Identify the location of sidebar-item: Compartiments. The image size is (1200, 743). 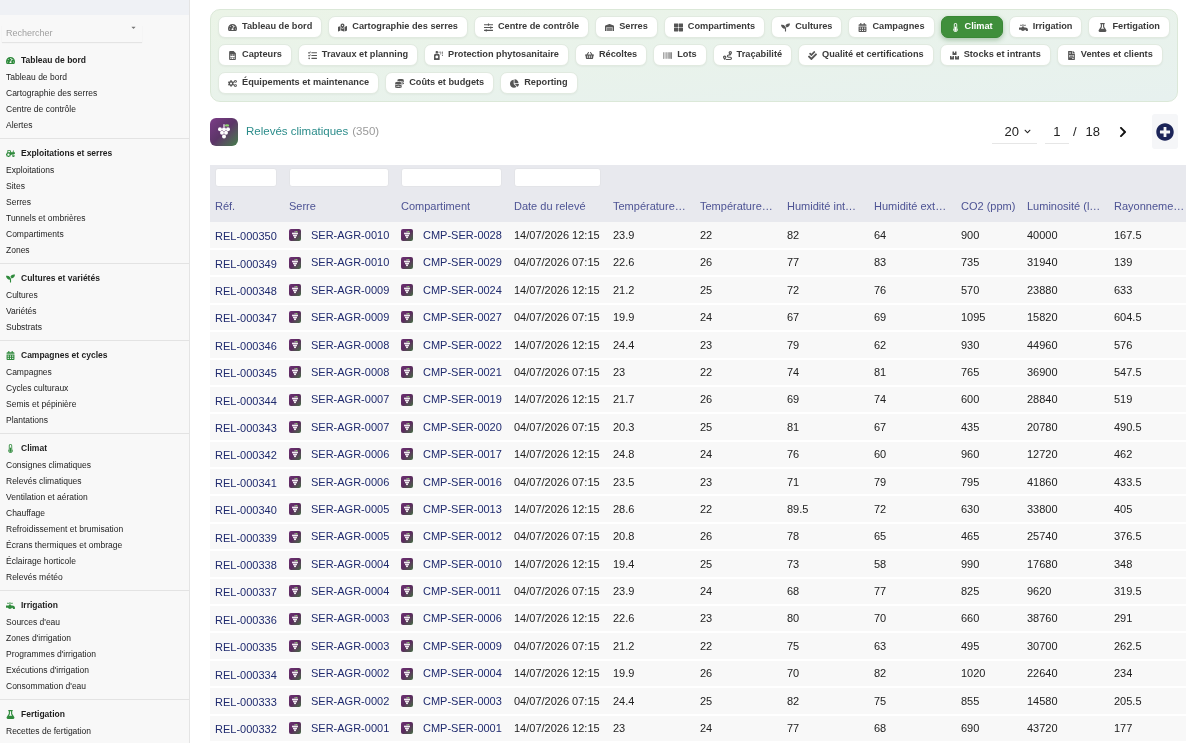
(94, 234).